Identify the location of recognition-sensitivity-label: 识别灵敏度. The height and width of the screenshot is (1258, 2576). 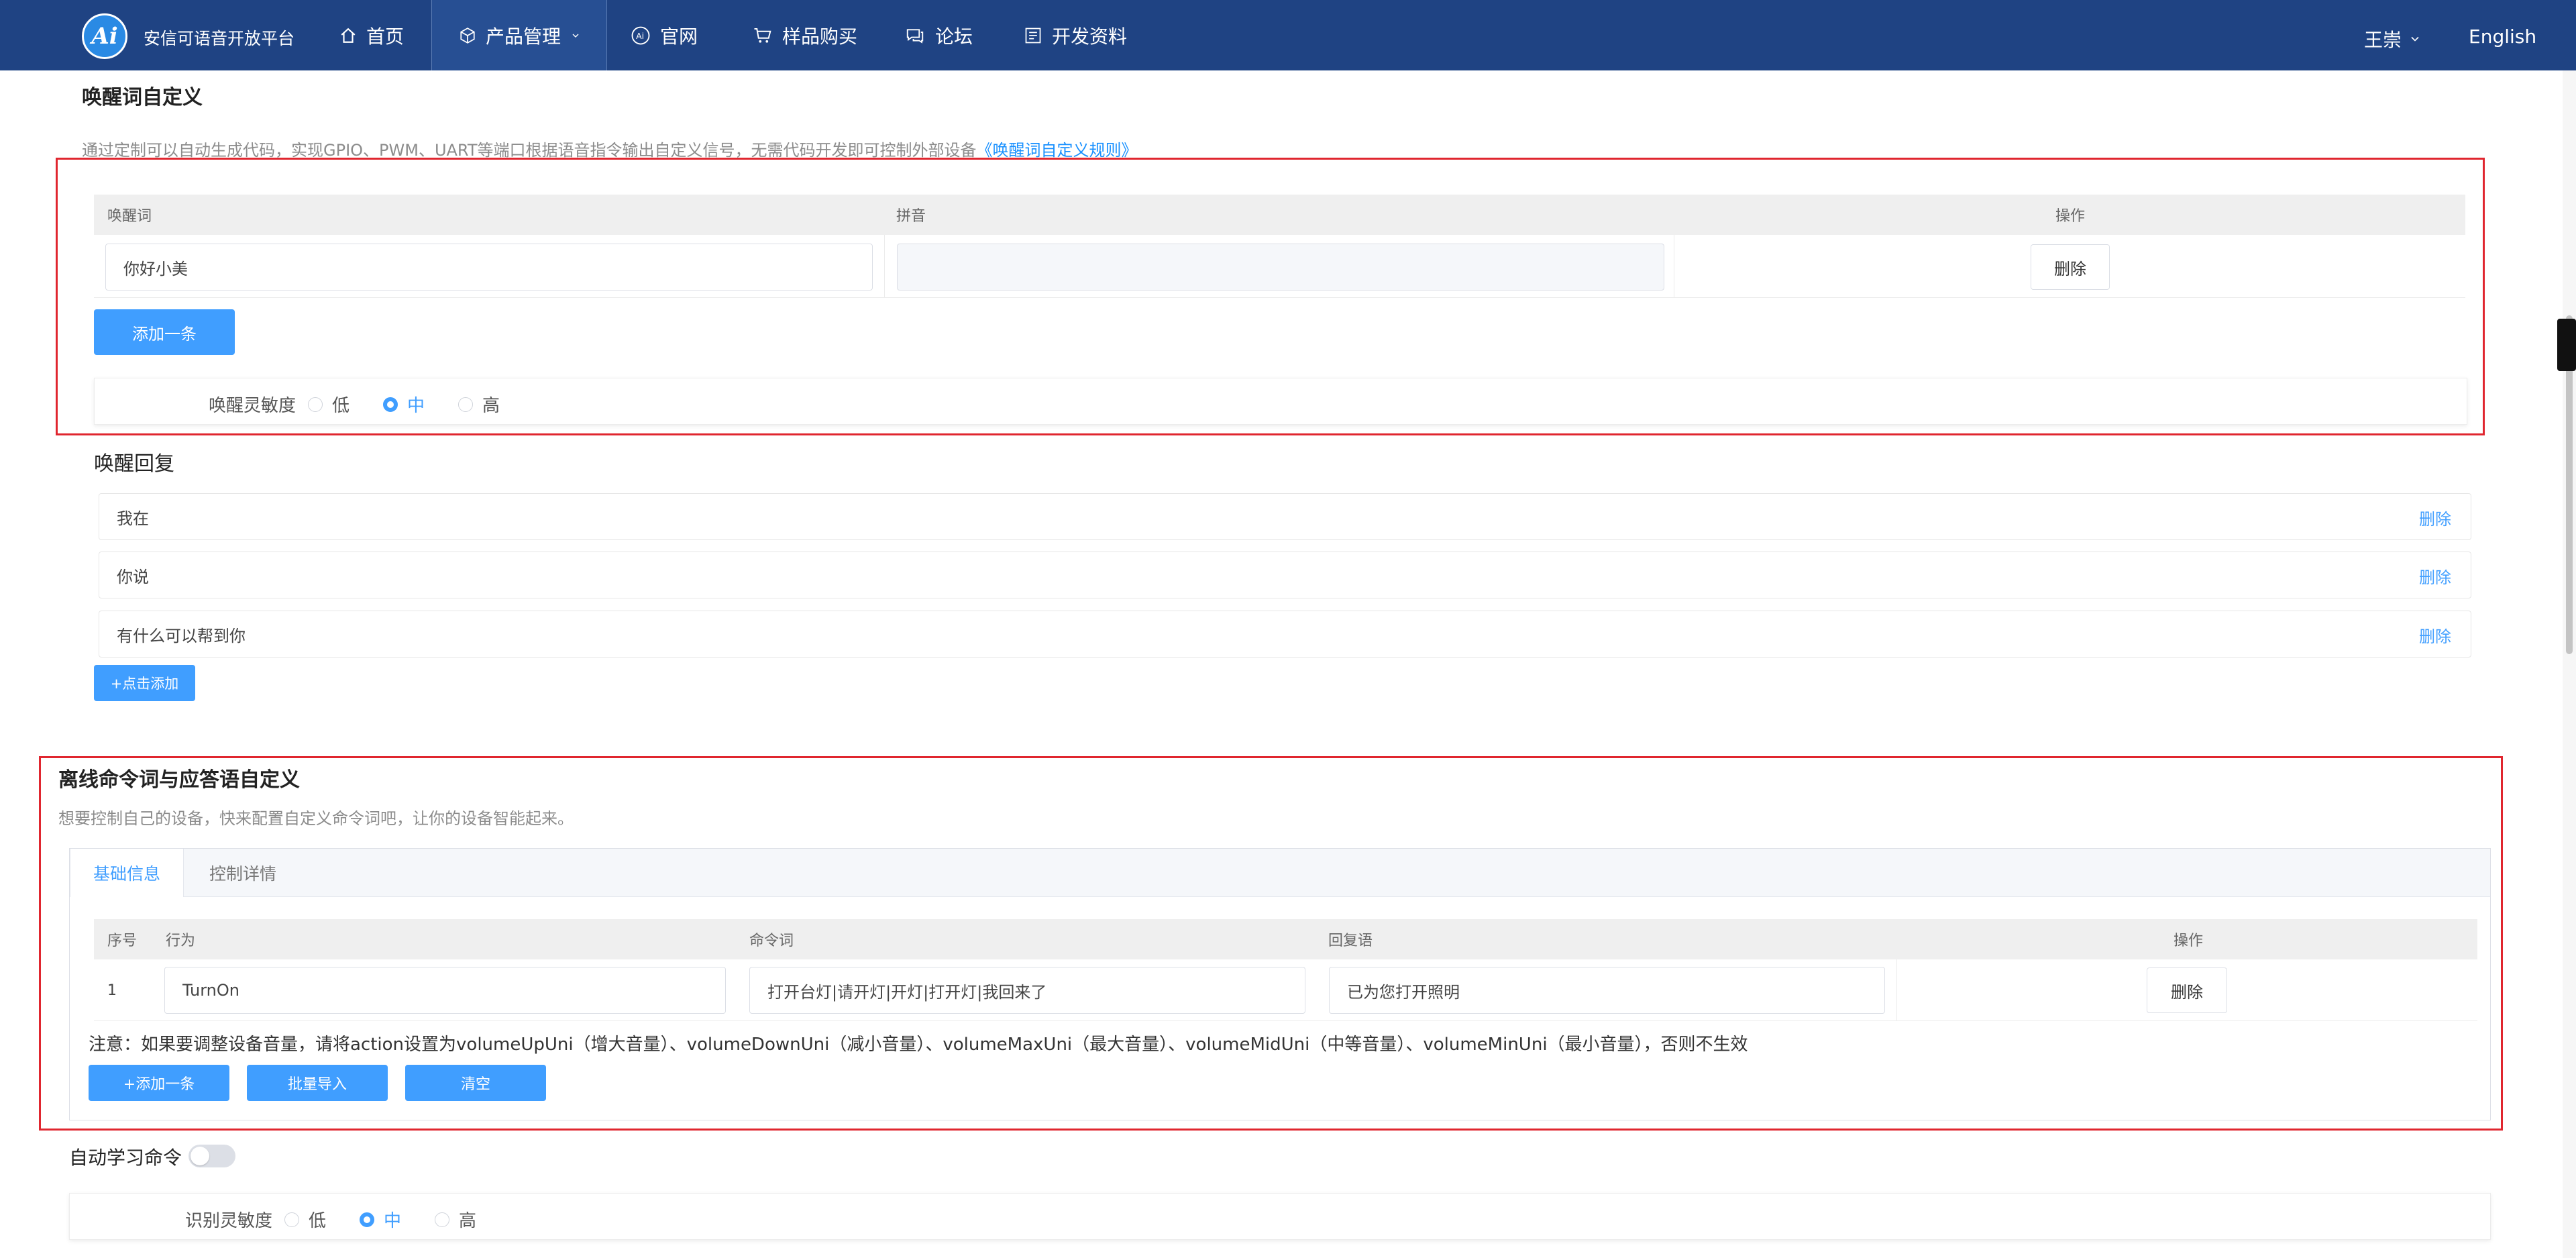
(229, 1221).